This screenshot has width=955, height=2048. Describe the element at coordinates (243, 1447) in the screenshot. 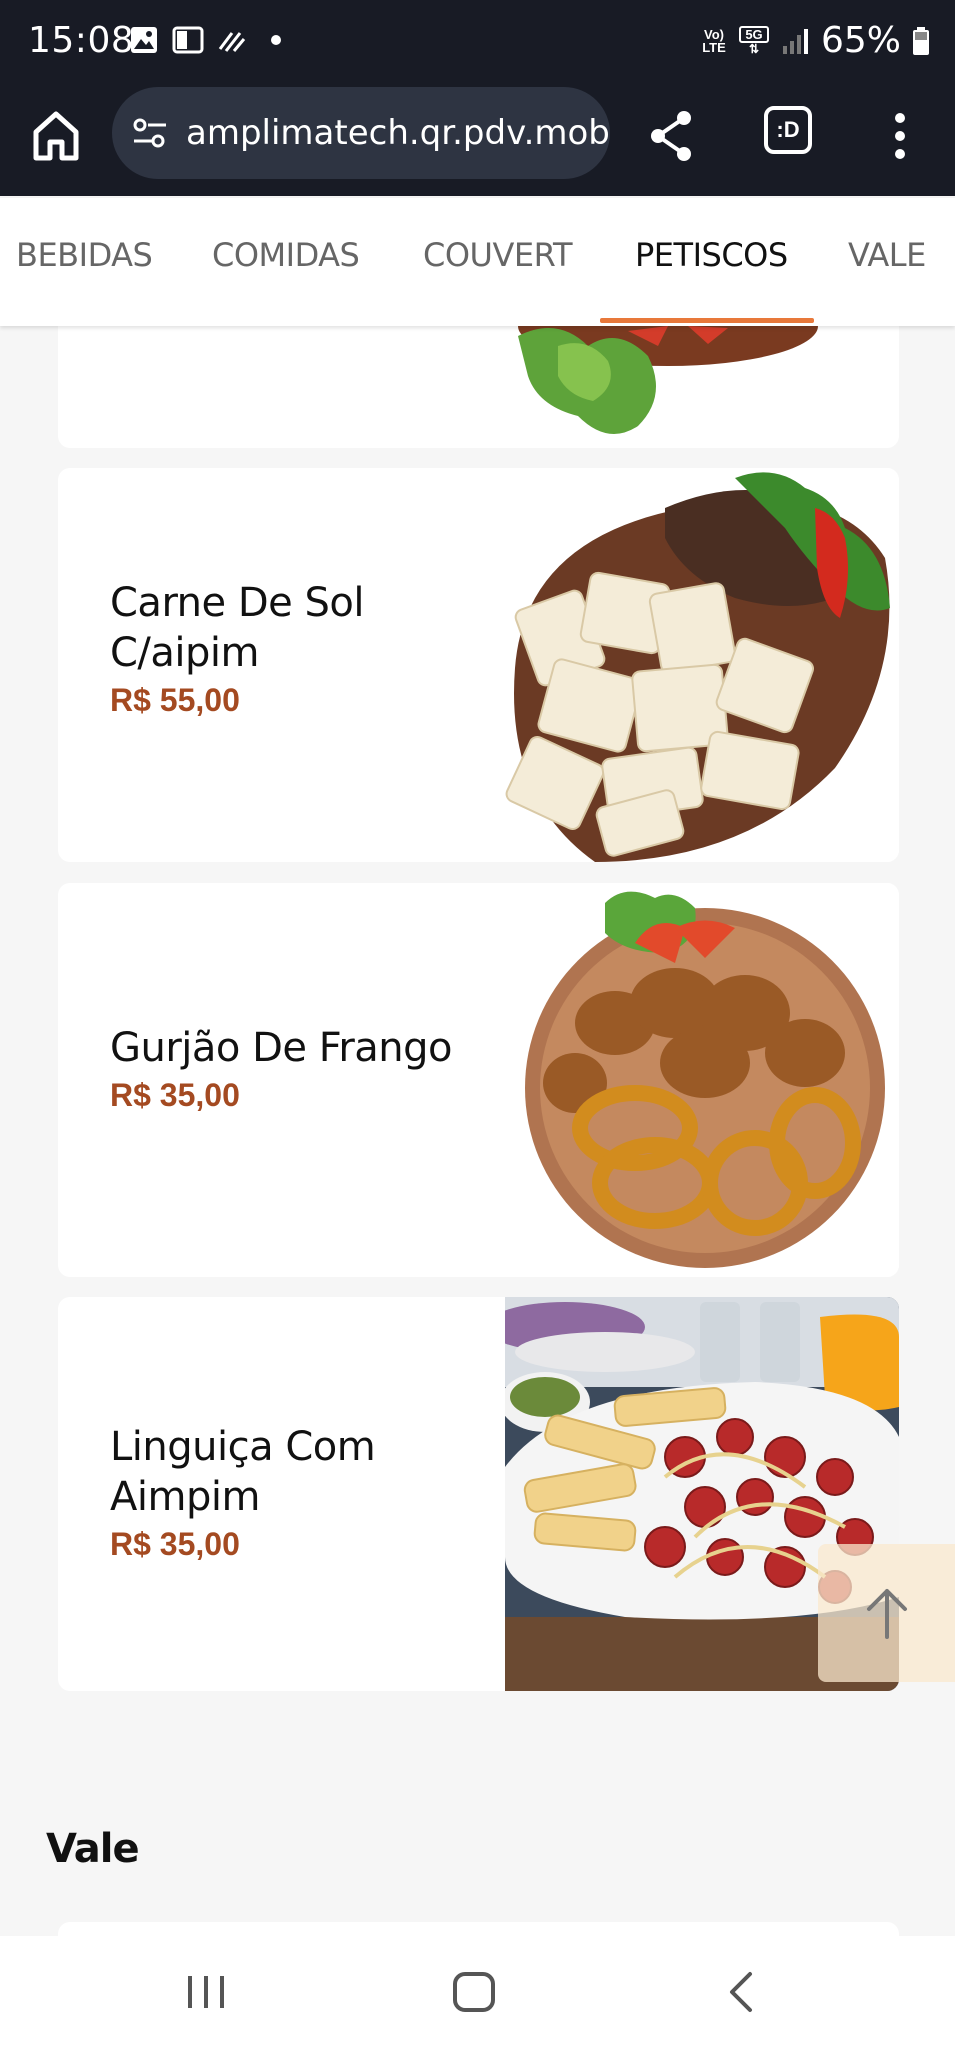

I see `product-name: Linguiça Com` at that location.